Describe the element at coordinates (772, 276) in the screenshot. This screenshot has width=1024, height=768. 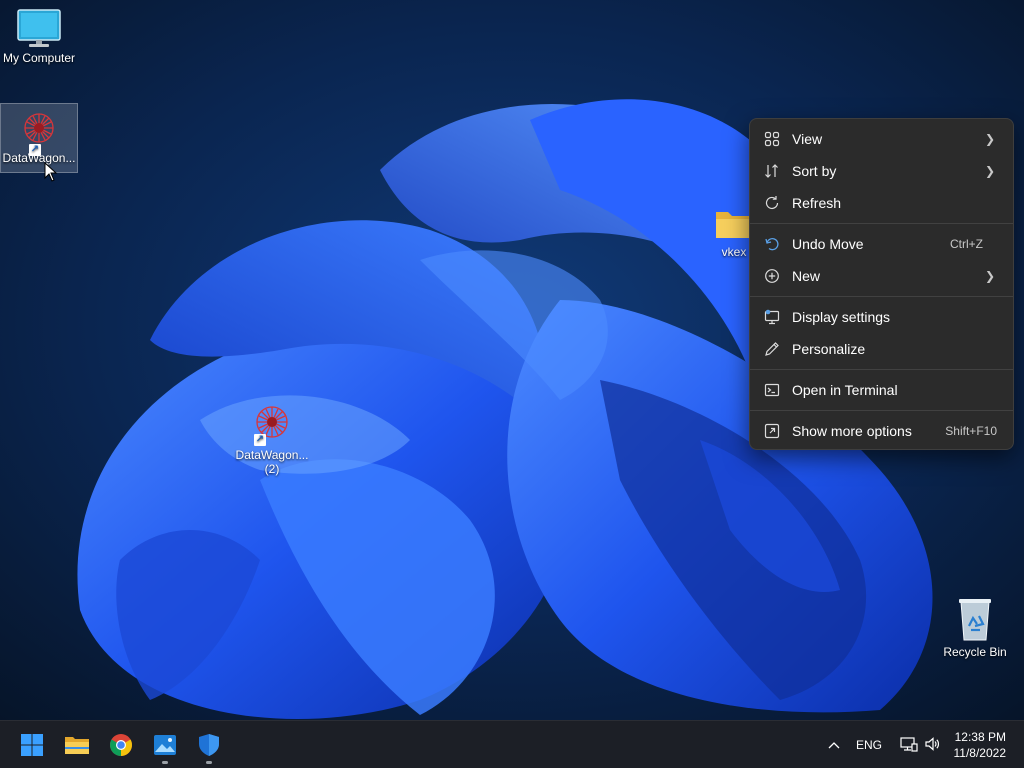
I see `new-plus-icon` at that location.